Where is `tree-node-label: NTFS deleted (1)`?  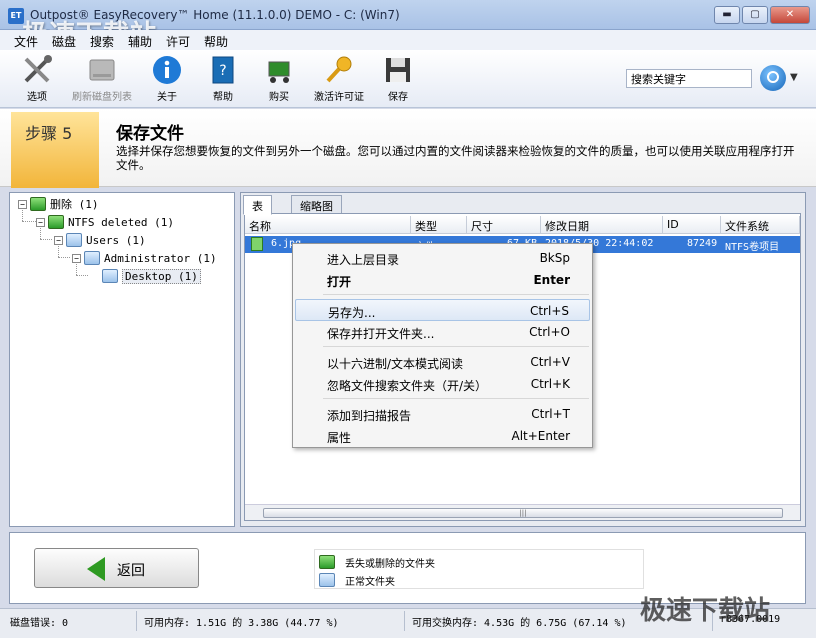
tree-node-label: NTFS deleted (1) is located at coordinates (121, 222).